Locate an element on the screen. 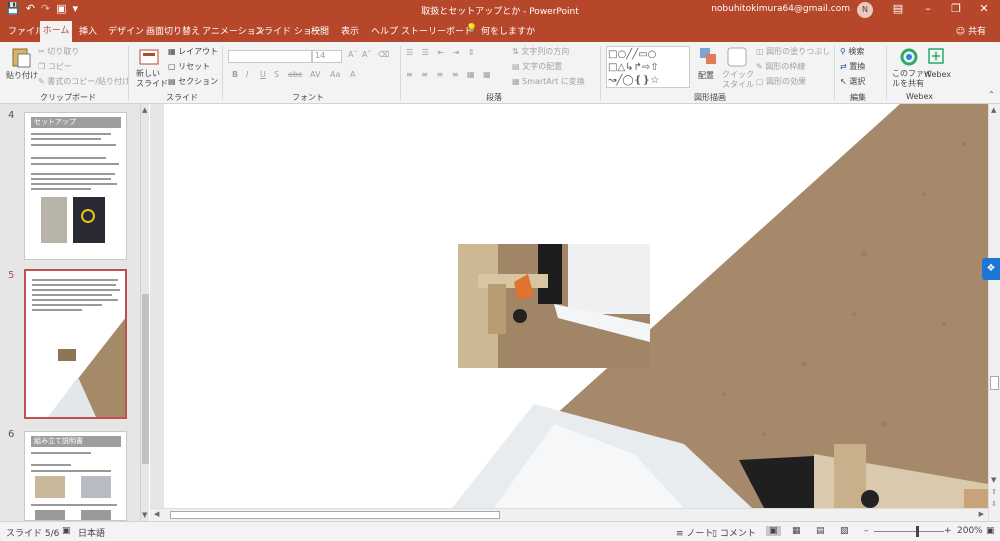 The width and height of the screenshot is (1000, 541). ribbon-display-icon: ▤ is located at coordinates (898, 8).